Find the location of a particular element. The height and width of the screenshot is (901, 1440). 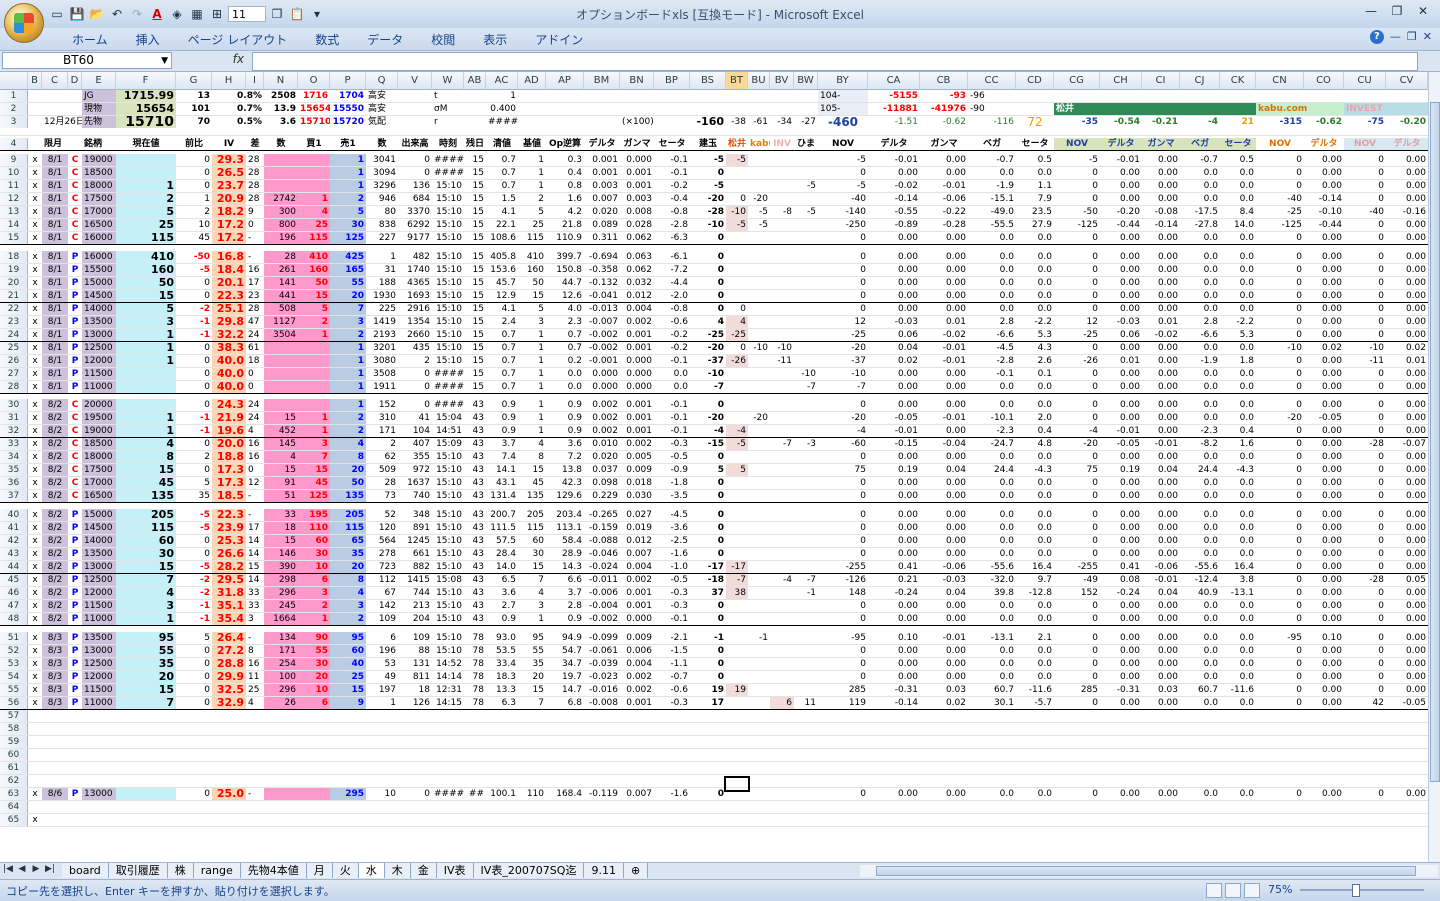

cell-bn: 0.001 is located at coordinates (637, 348).